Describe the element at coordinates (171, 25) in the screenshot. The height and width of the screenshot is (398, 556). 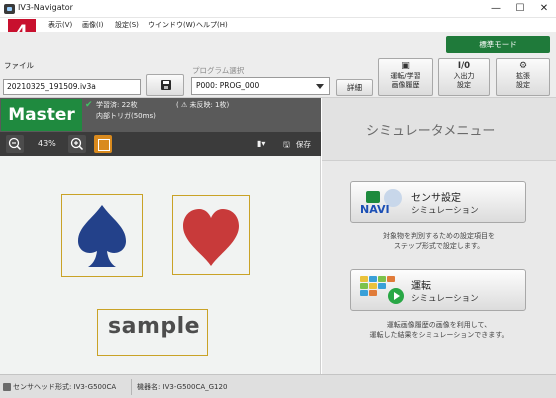
I see `menu-window: ウインドウ(W)` at that location.